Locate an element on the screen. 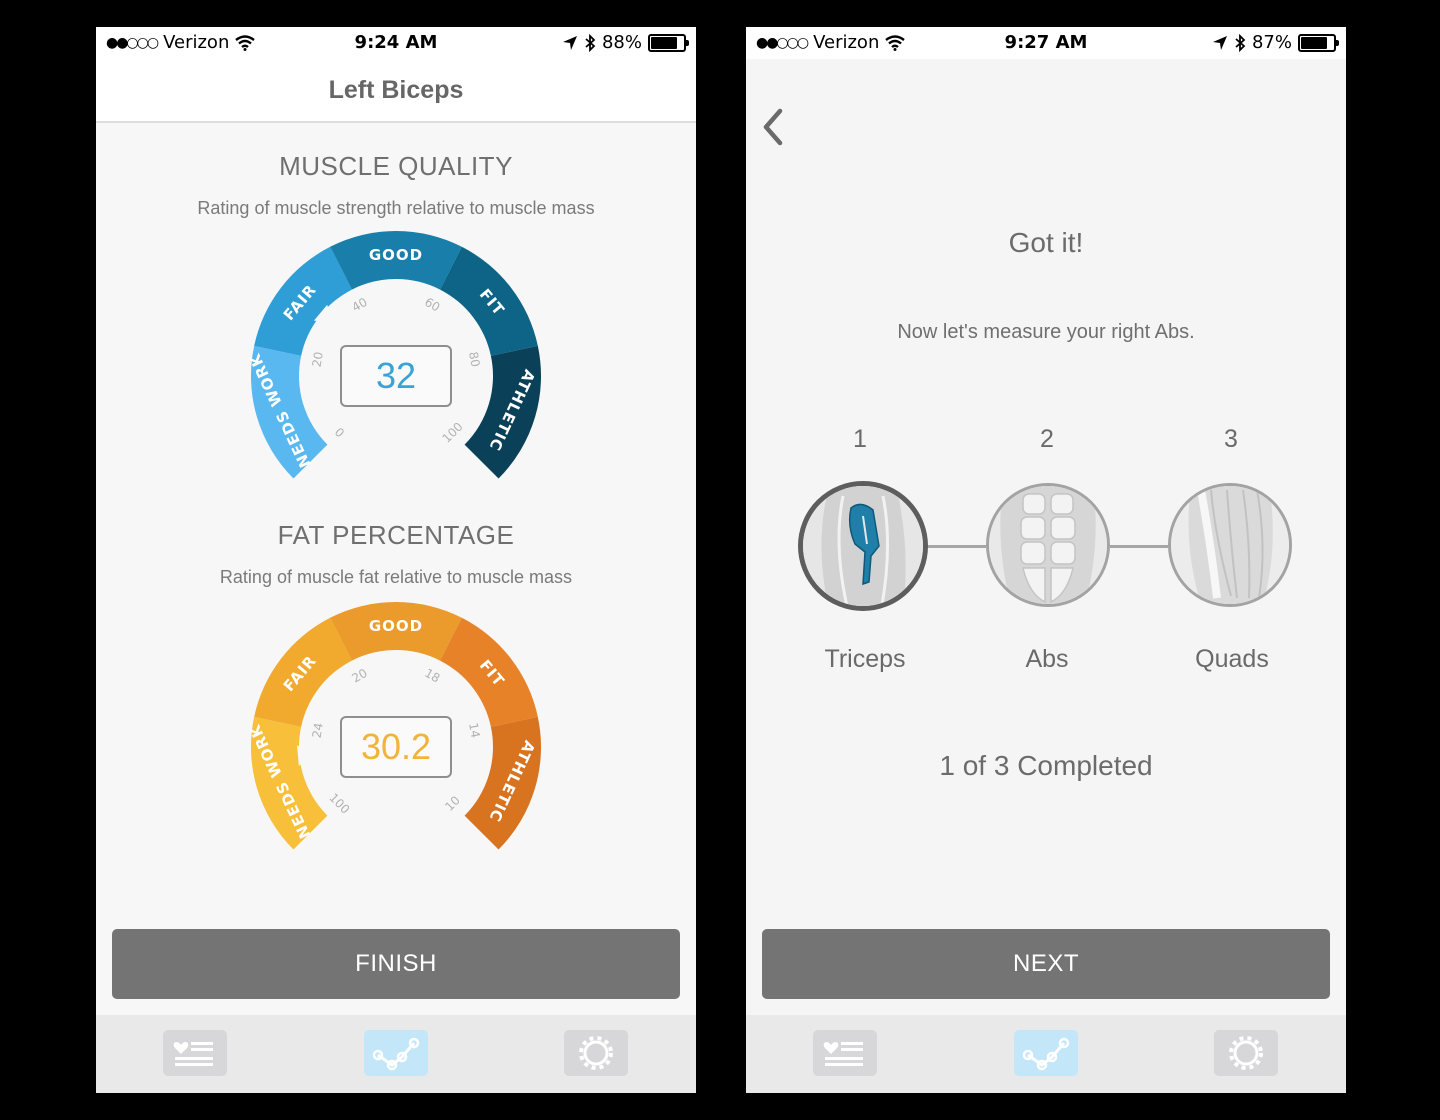  step-triceps is located at coordinates (863, 546).